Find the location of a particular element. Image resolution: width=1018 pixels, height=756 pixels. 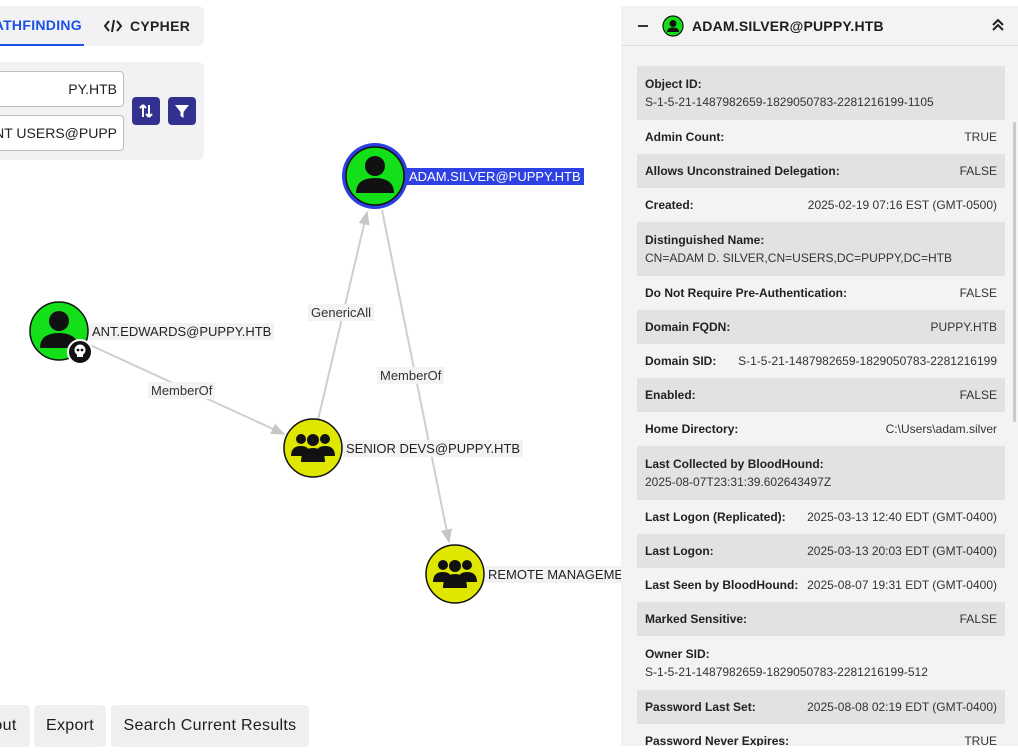

filter-icon is located at coordinates (182, 111).